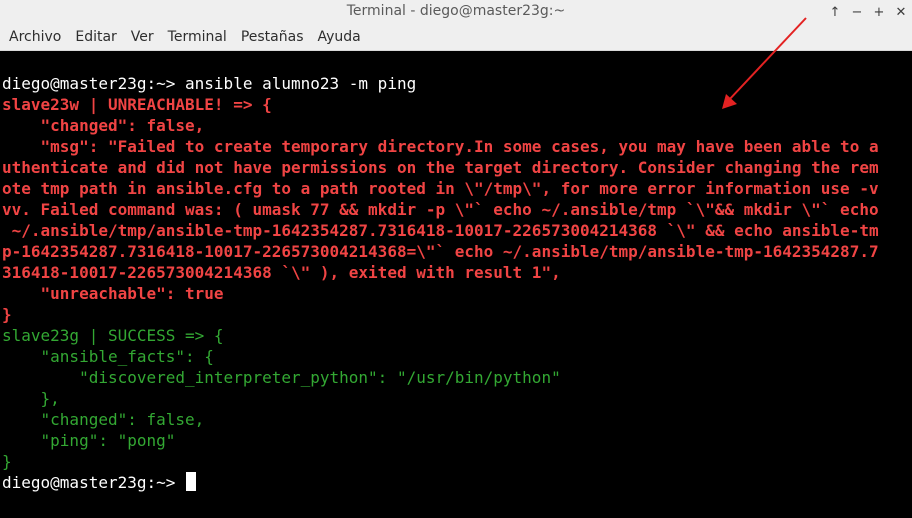 The height and width of the screenshot is (518, 912). I want to click on menu-pestanas: Pestañas, so click(272, 37).